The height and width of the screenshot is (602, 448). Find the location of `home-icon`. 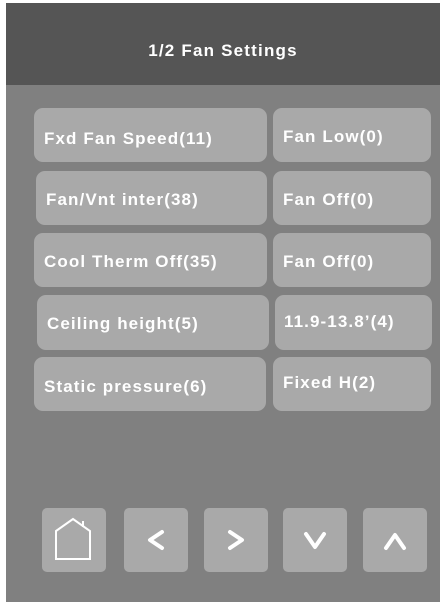

home-icon is located at coordinates (73, 538).